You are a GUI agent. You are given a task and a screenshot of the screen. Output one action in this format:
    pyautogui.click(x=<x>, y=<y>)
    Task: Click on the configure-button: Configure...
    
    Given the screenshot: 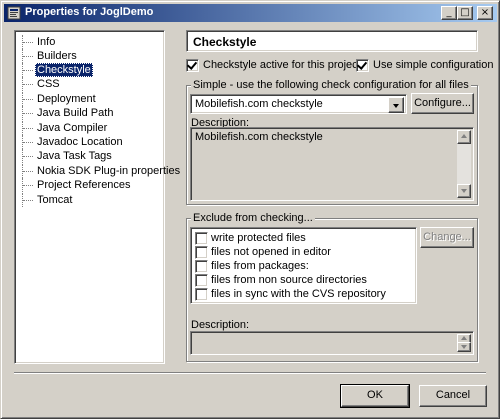 What is the action you would take?
    pyautogui.click(x=442, y=103)
    